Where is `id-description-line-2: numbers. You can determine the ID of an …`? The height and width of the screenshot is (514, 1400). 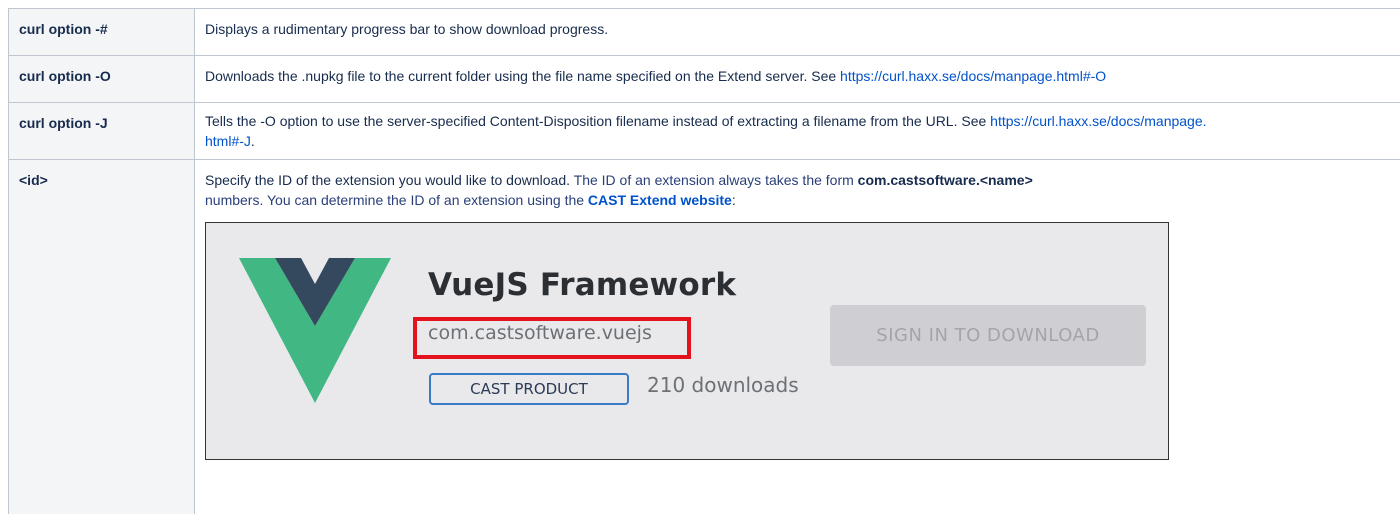
id-description-line-2: numbers. You can determine the ID of an … is located at coordinates (801, 200).